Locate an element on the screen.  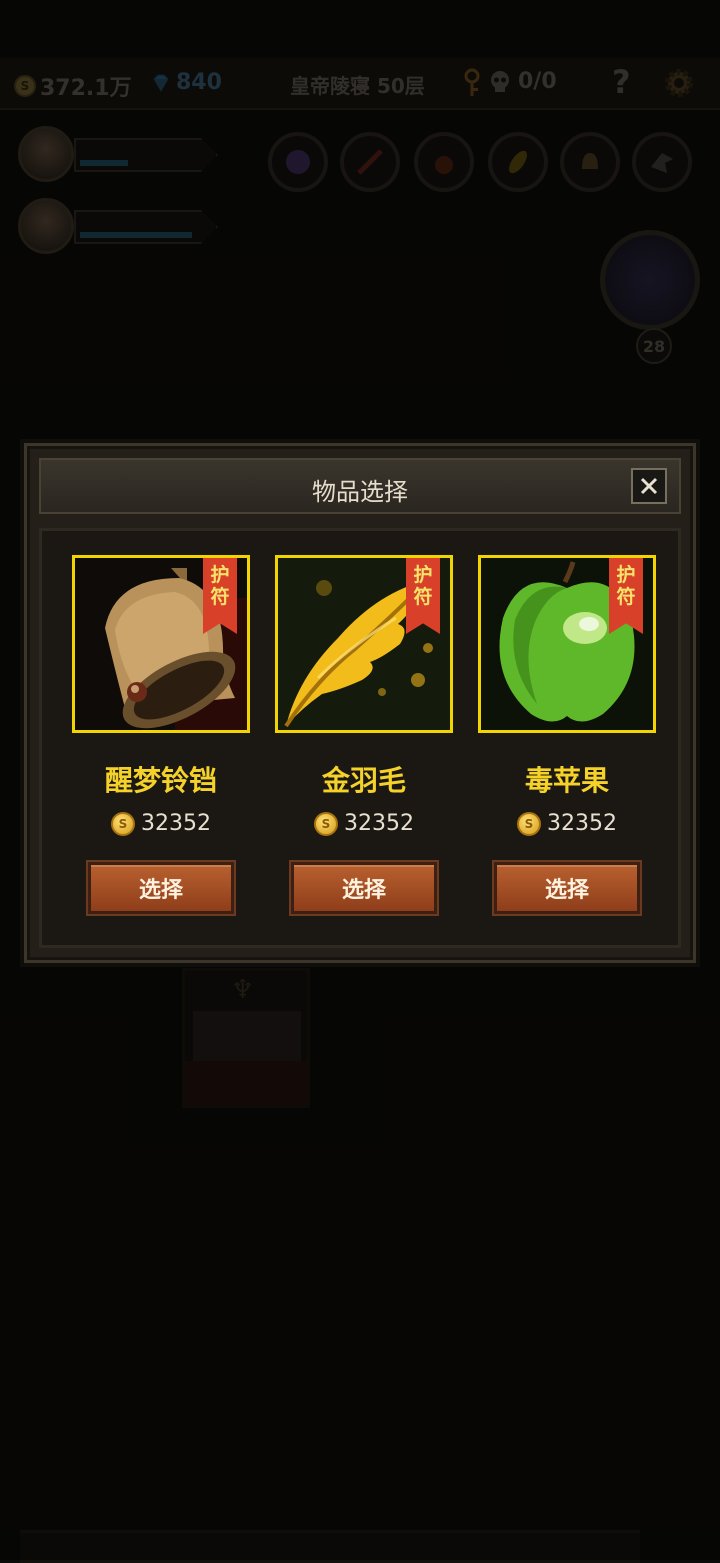
red-arrow-icon is located at coordinates (370, 162).